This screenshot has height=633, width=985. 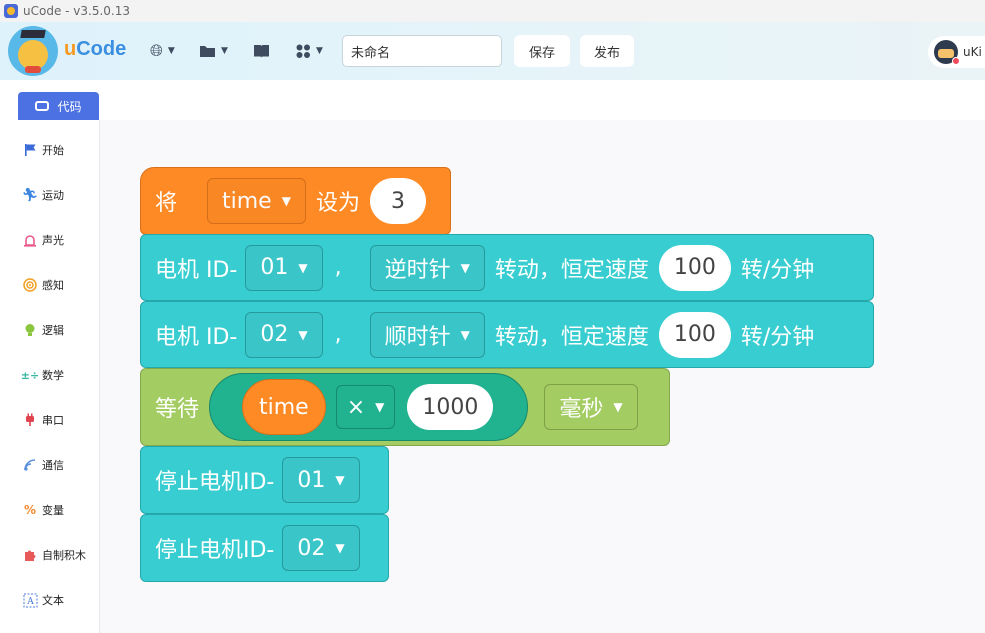 I want to click on svg-text: A, so click(x=30, y=602).